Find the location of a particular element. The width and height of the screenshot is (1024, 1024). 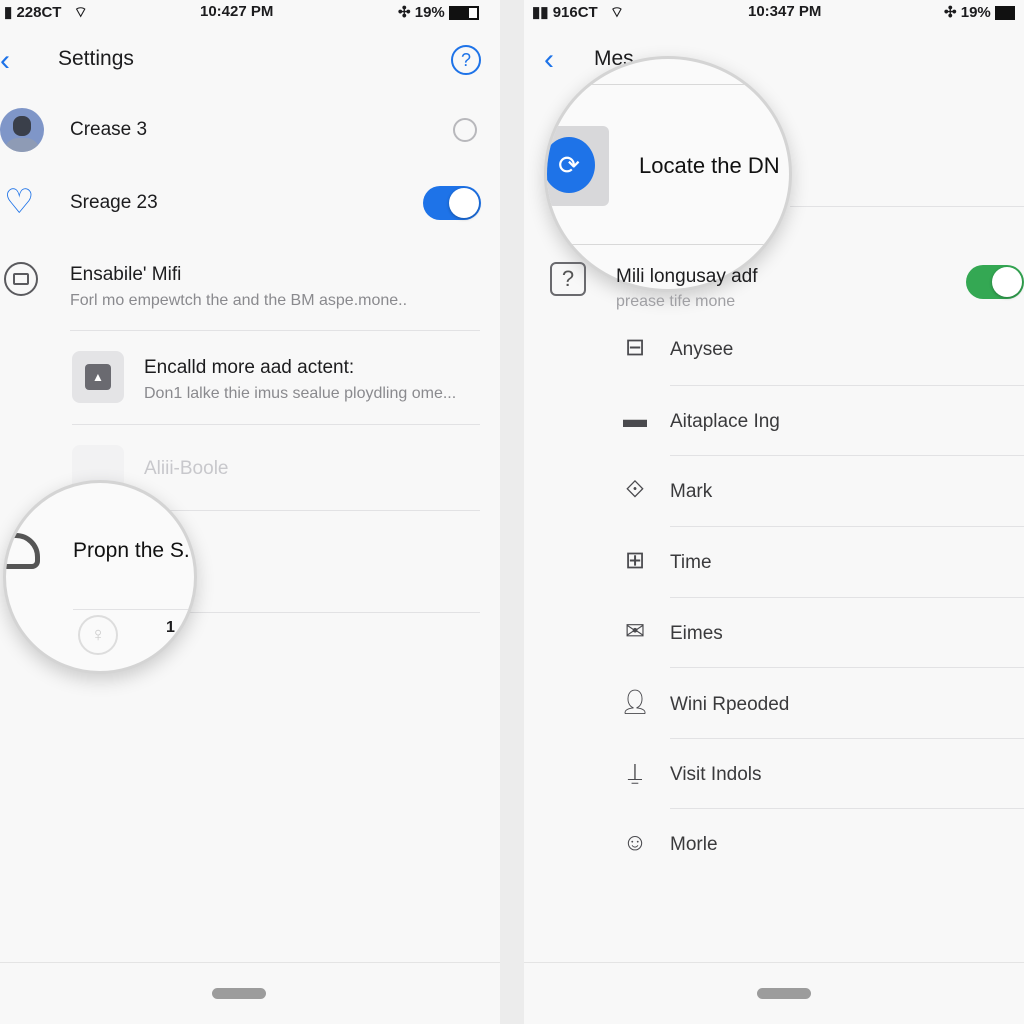

status-bar-left: ▮ 228CT ⌔ is located at coordinates (46, 12).